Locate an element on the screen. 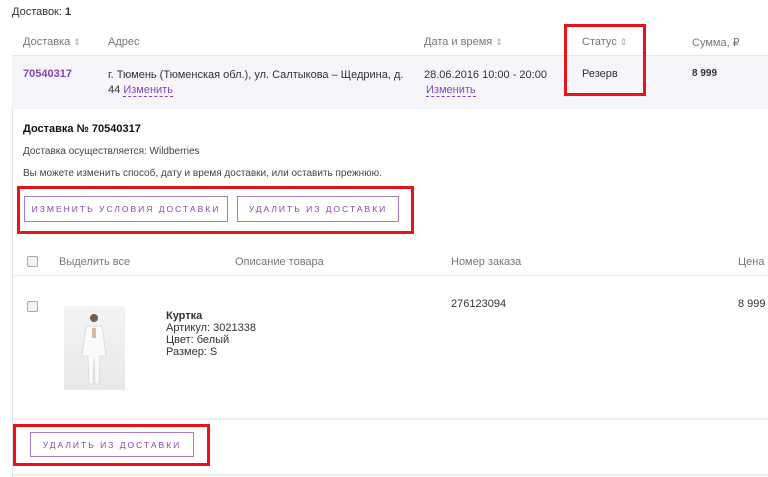 This screenshot has width=768, height=477. item-checkbox is located at coordinates (32, 306).